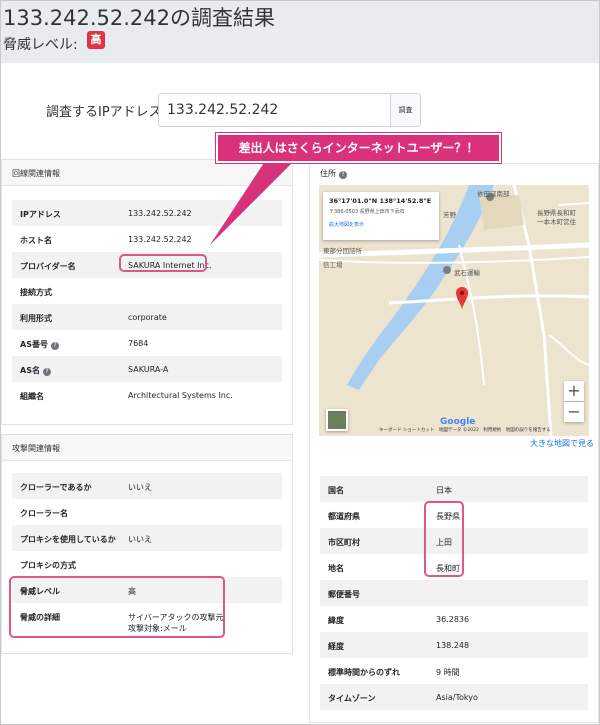 The width and height of the screenshot is (600, 725). Describe the element at coordinates (39, 344) in the screenshot. I see `row-key: AS番号?` at that location.